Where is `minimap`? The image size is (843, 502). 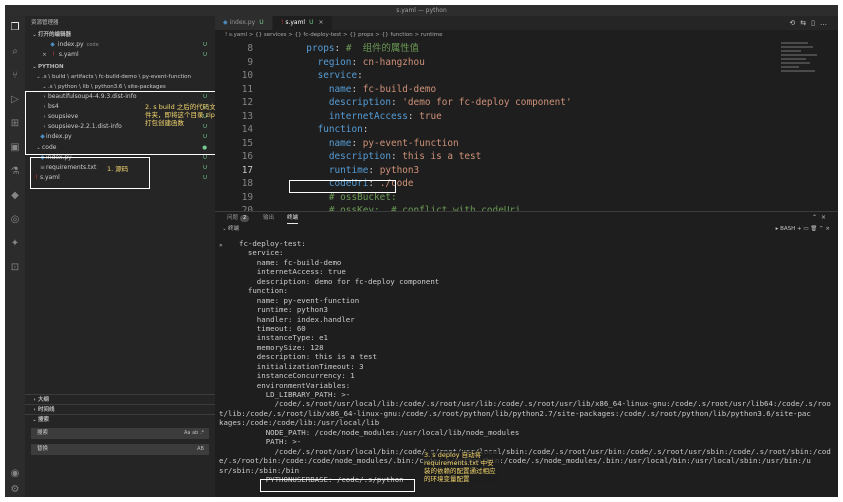 minimap is located at coordinates (803, 72).